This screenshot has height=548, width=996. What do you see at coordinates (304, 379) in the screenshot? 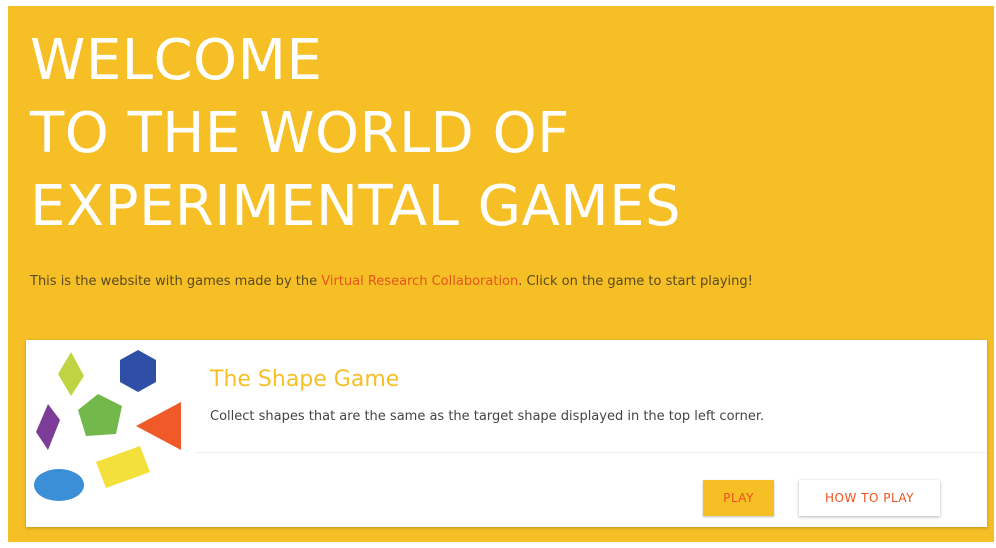
I see `game-title: The Shape Game` at bounding box center [304, 379].